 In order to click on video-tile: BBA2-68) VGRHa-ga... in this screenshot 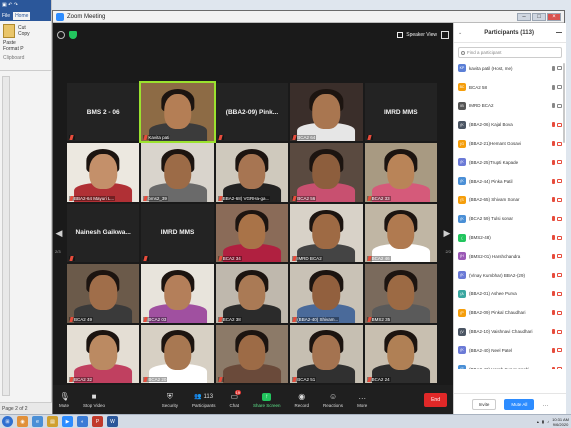, I will do `click(252, 172)`.